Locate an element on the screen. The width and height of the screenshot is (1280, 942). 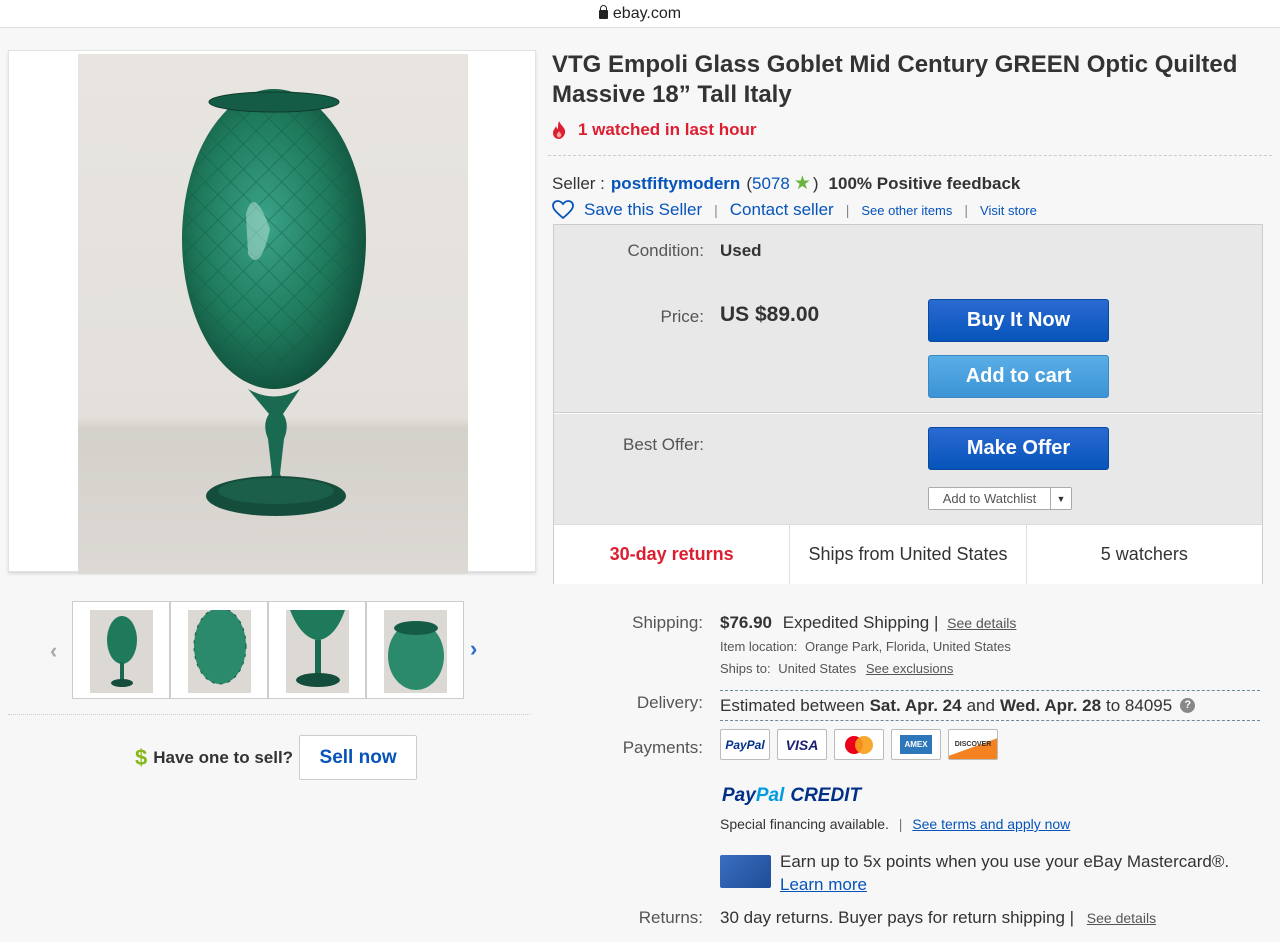
discover-icon: DISCOVER is located at coordinates (973, 744).